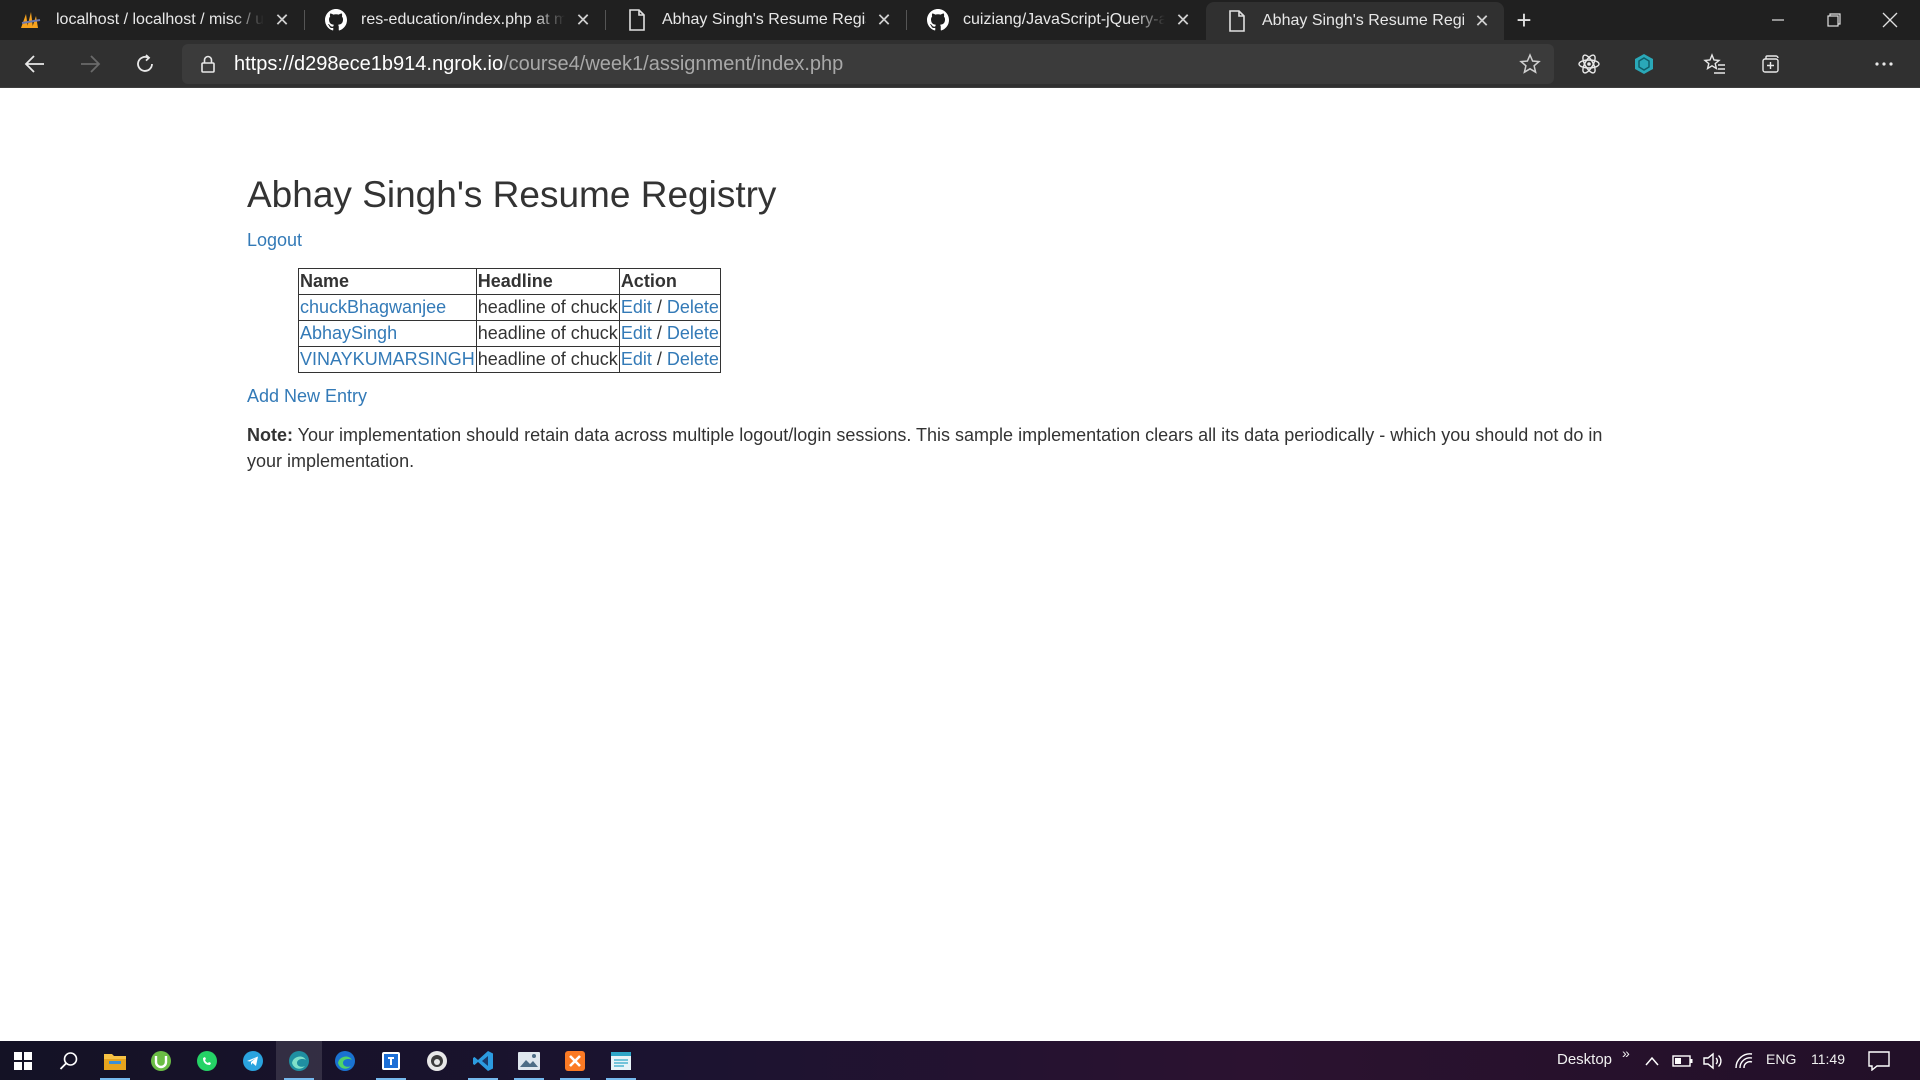  I want to click on minimize-button, so click(1778, 20).